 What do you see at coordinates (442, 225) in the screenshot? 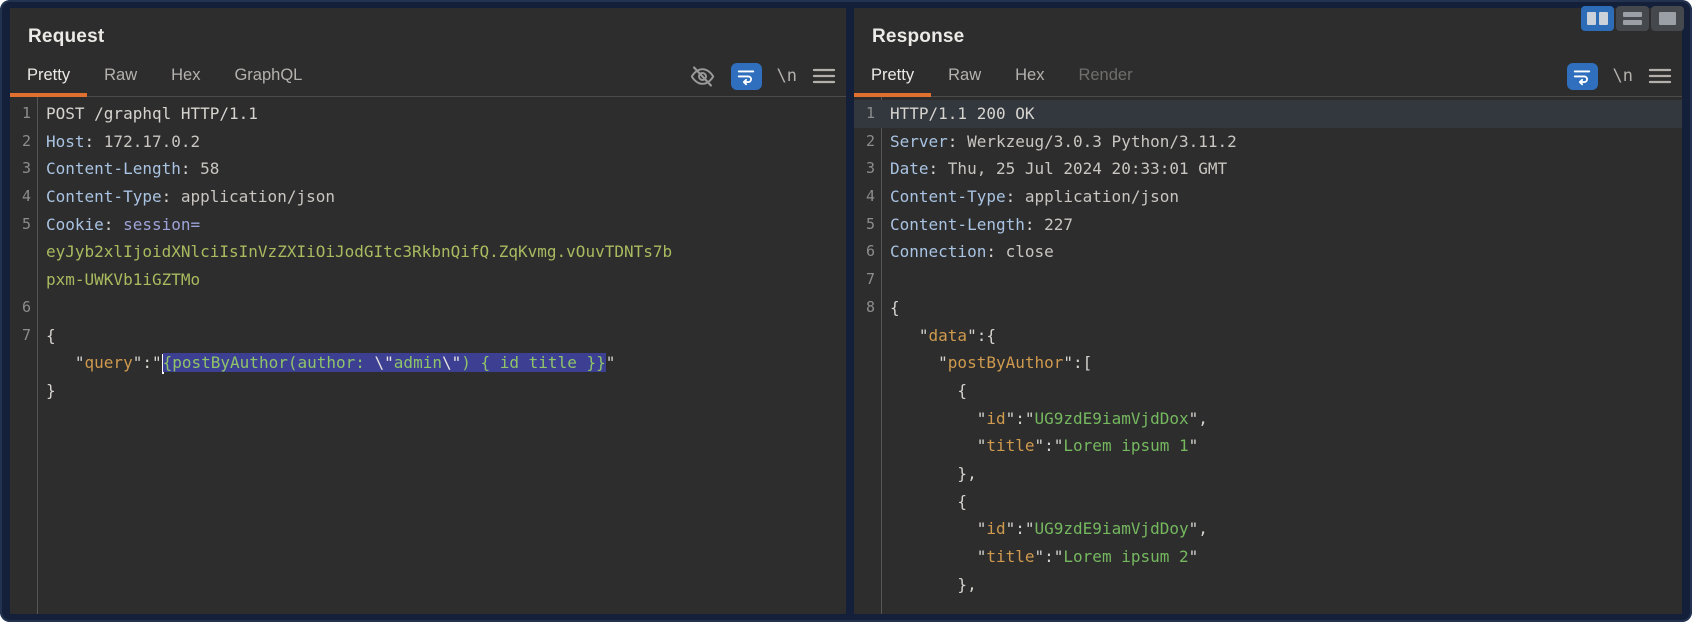
I see `code-line-text: Cookie: session=` at bounding box center [442, 225].